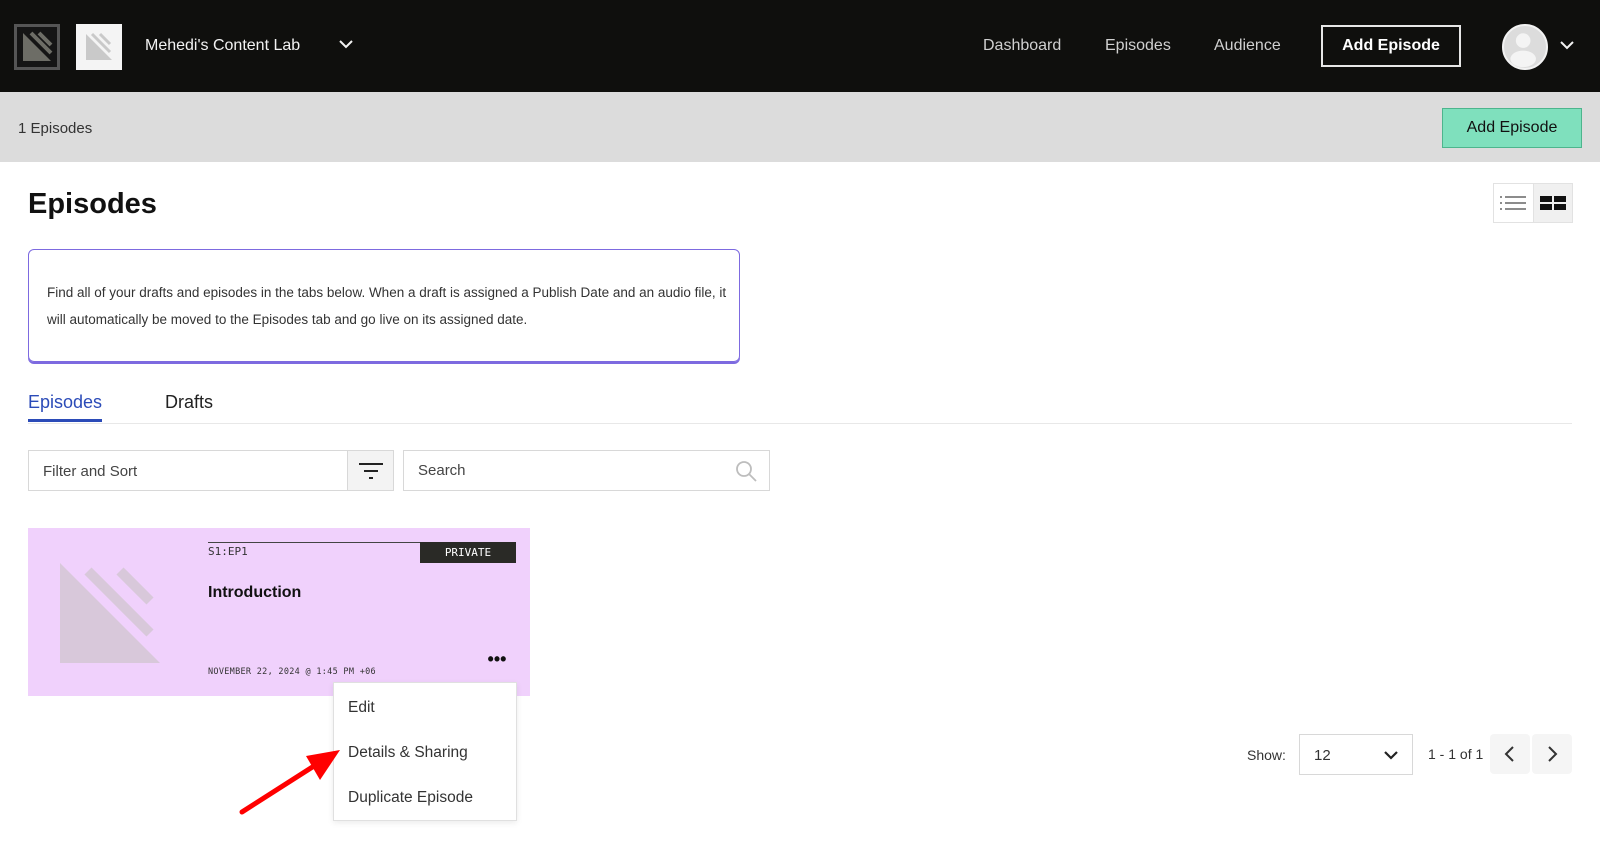  I want to click on nav-link-dashboard: Dashboard, so click(1022, 46).